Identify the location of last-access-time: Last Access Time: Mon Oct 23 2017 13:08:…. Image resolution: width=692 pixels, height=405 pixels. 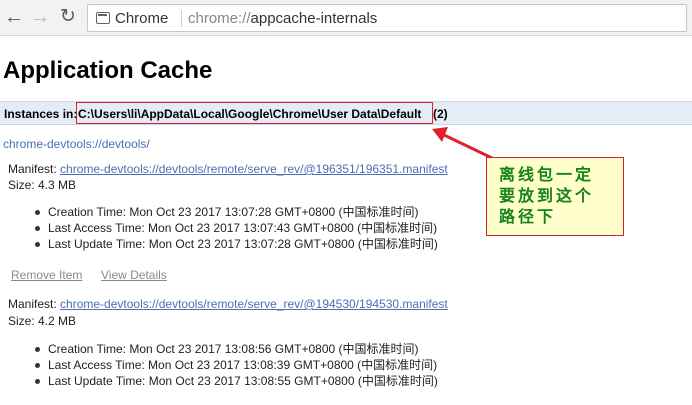
(236, 365).